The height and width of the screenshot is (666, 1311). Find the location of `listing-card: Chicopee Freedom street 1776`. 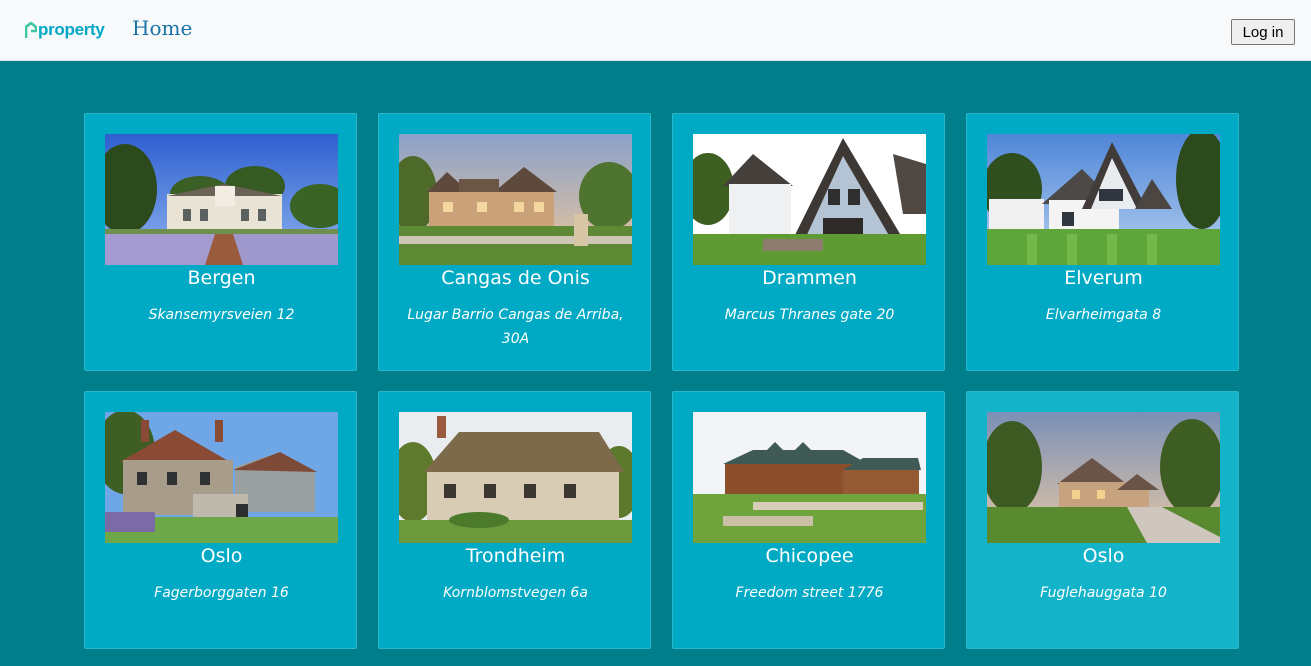

listing-card: Chicopee Freedom street 1776 is located at coordinates (808, 520).